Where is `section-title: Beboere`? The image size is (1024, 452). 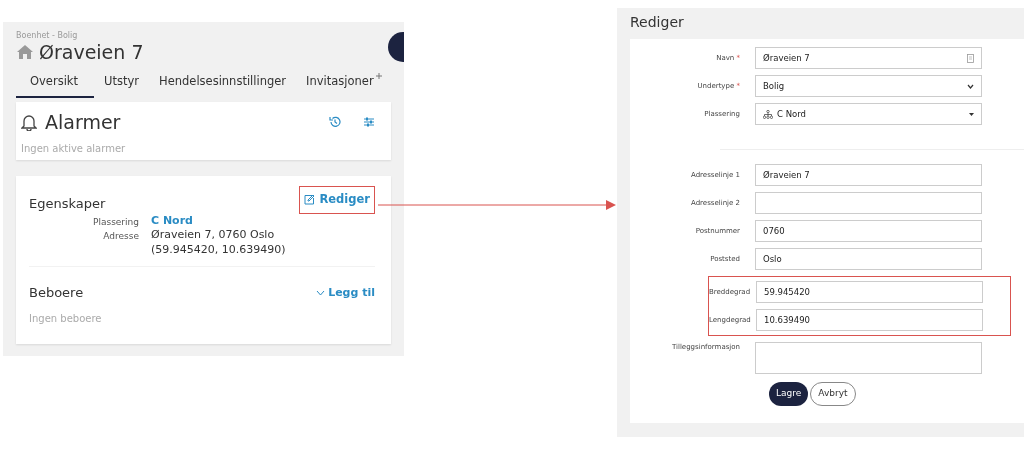
section-title: Beboere is located at coordinates (56, 293).